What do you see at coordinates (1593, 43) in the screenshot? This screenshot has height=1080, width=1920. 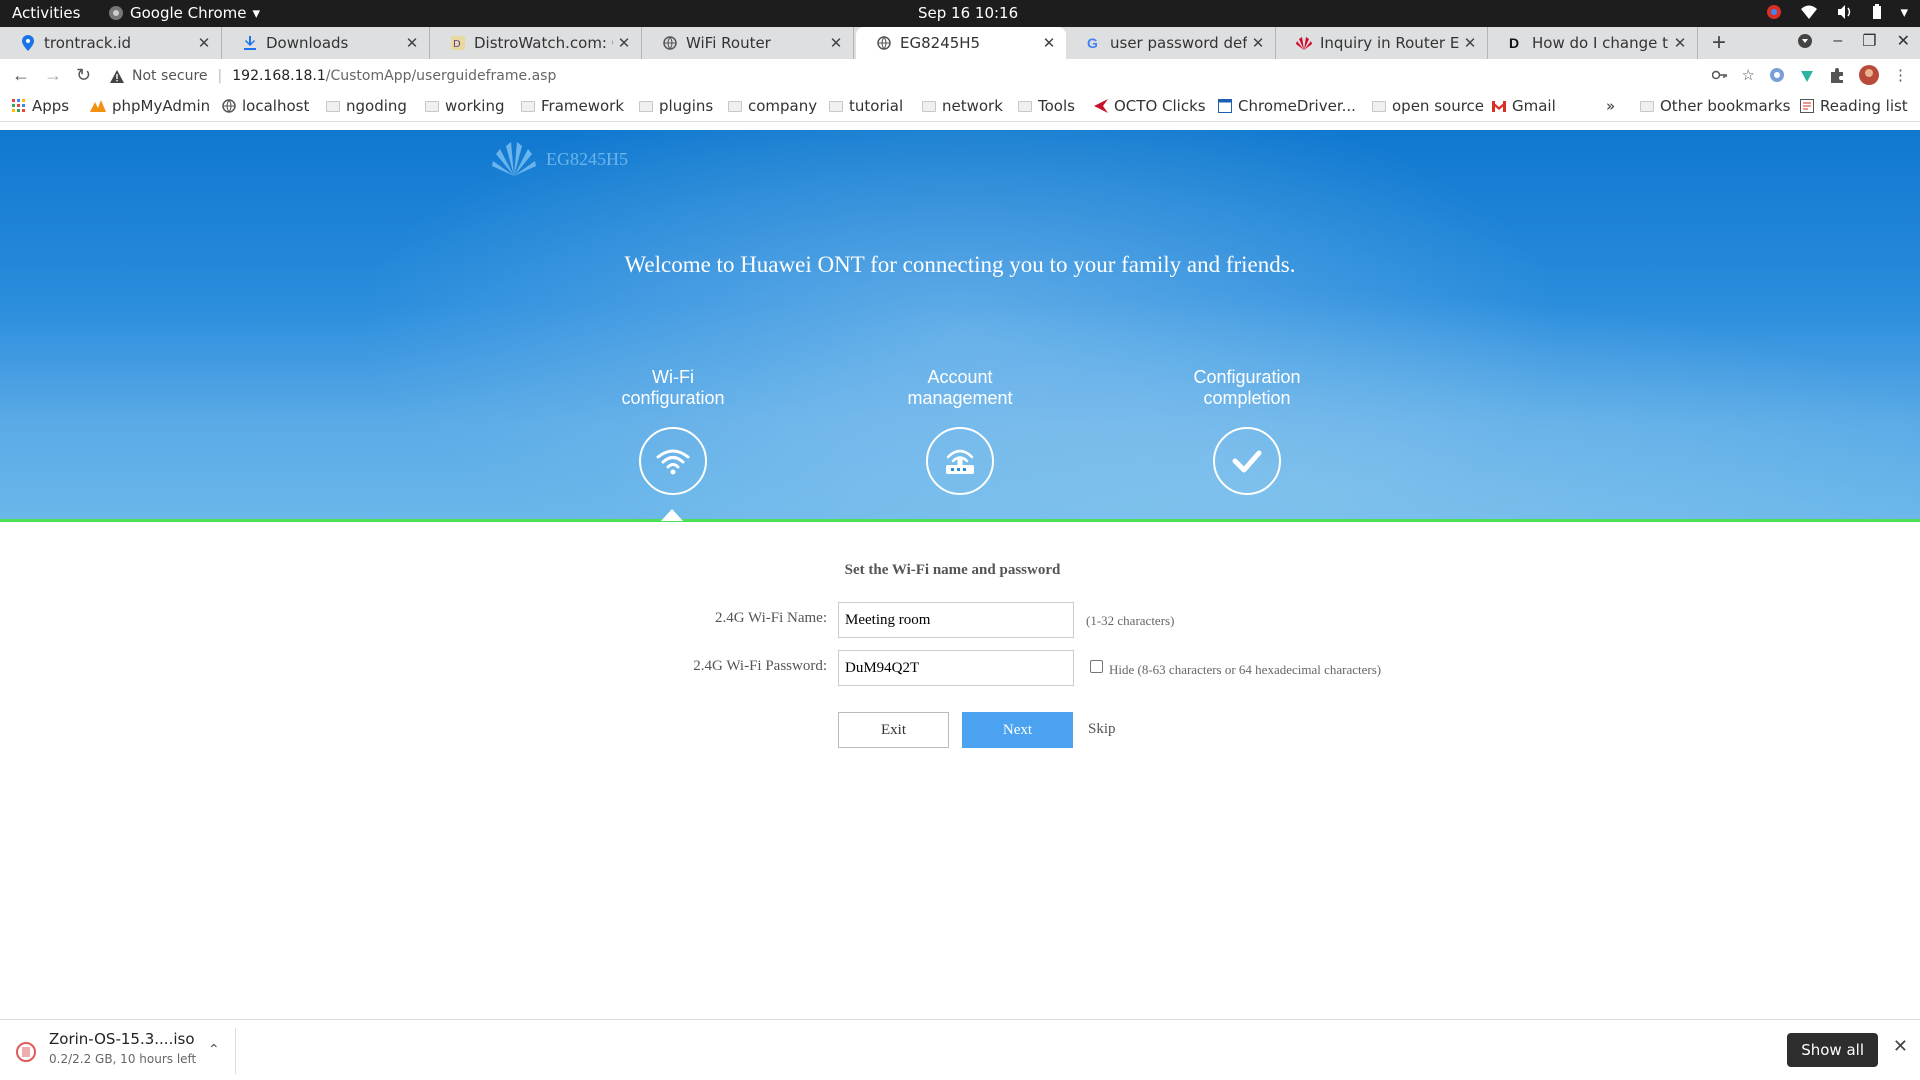 I see `tab-how-change: D How do I change the ✕` at bounding box center [1593, 43].